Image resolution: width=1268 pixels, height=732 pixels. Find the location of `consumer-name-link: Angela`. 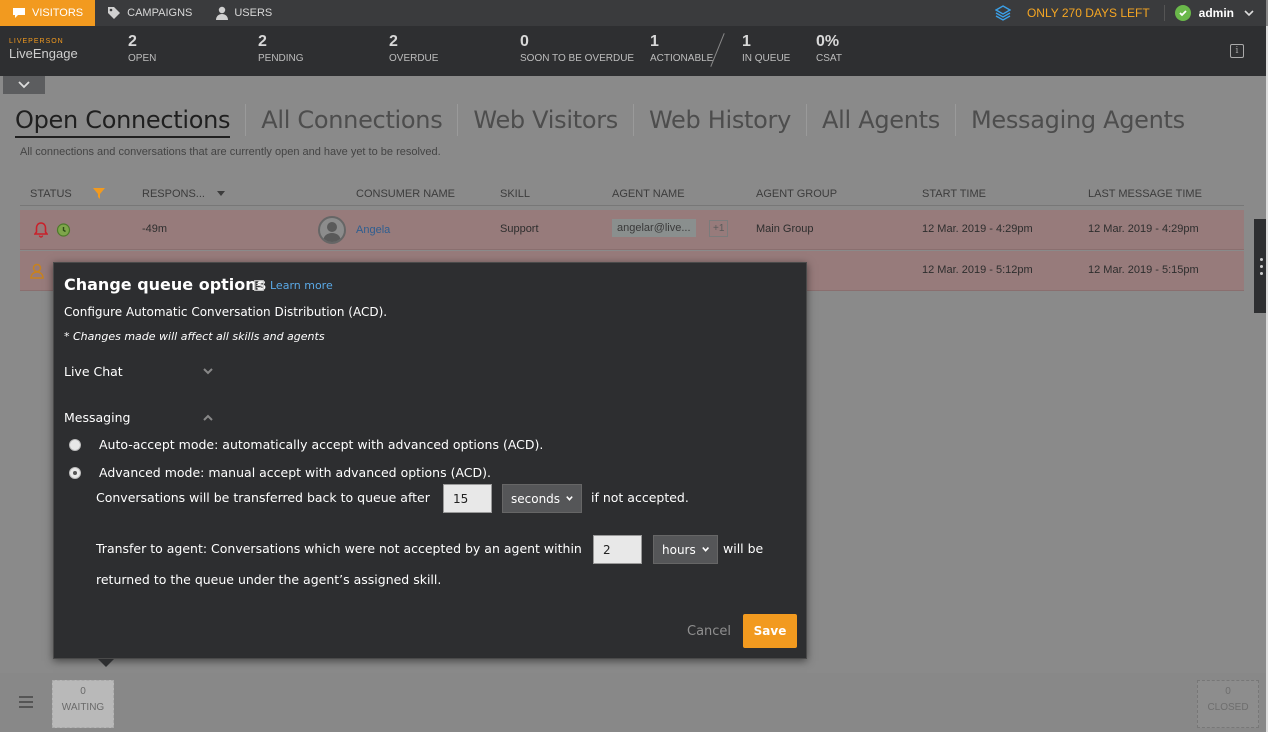

consumer-name-link: Angela is located at coordinates (373, 230).